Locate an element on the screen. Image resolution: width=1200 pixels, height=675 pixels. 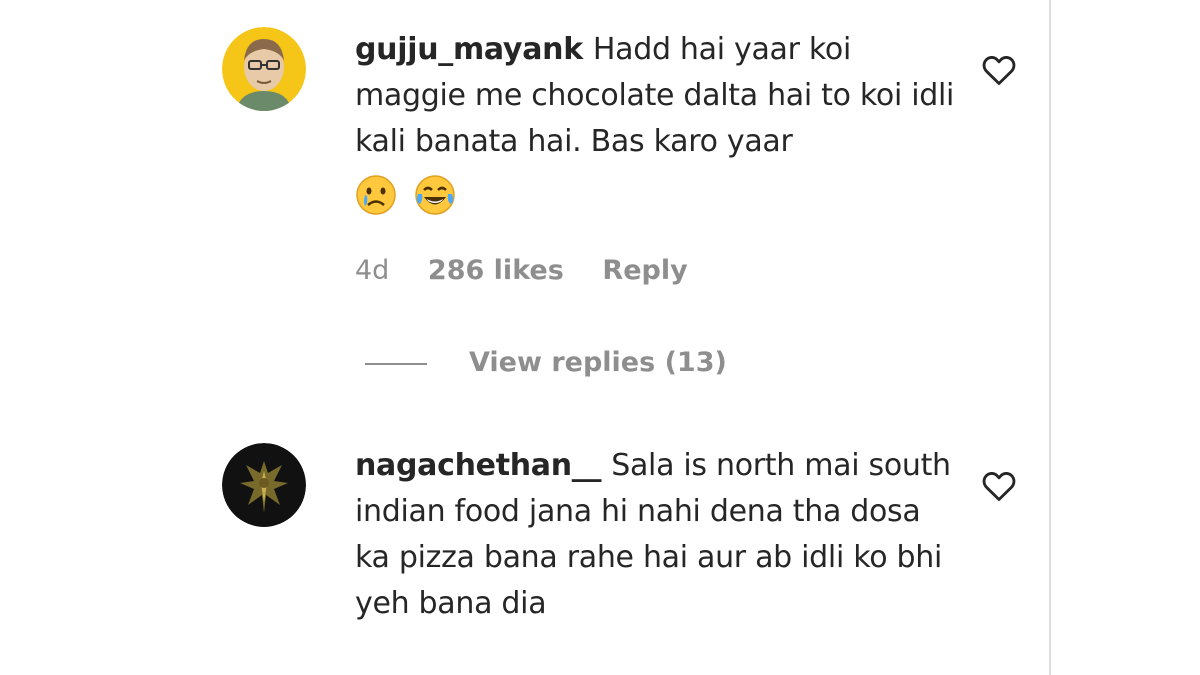
comment-meta: 4d 286 likes Reply is located at coordinates (536, 270).